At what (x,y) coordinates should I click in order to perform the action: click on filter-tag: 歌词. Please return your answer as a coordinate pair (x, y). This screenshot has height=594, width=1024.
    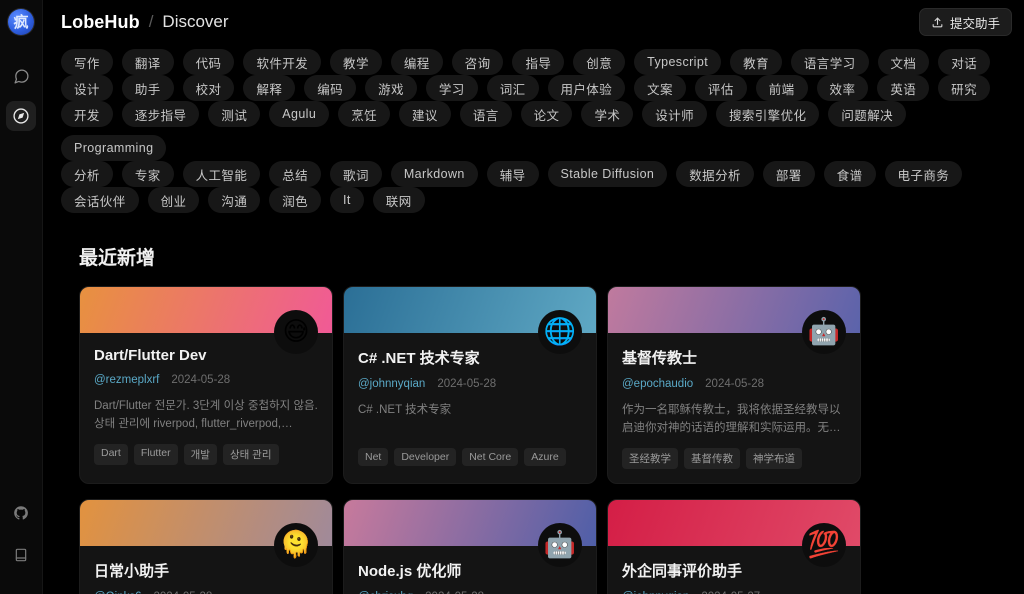
    Looking at the image, I should click on (356, 174).